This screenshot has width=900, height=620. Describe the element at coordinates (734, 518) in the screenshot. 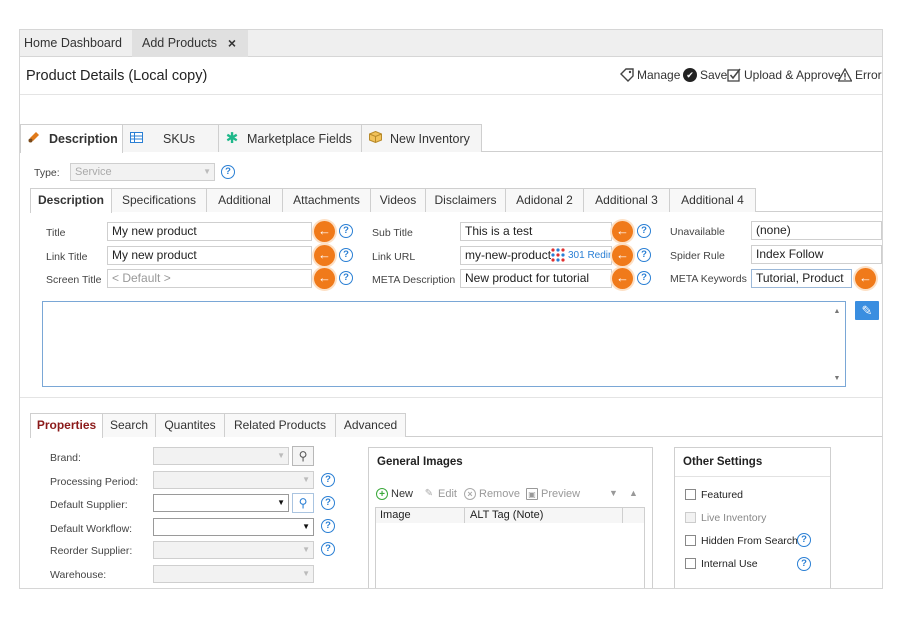

I see `live-inventory-label: Live Inventory` at that location.